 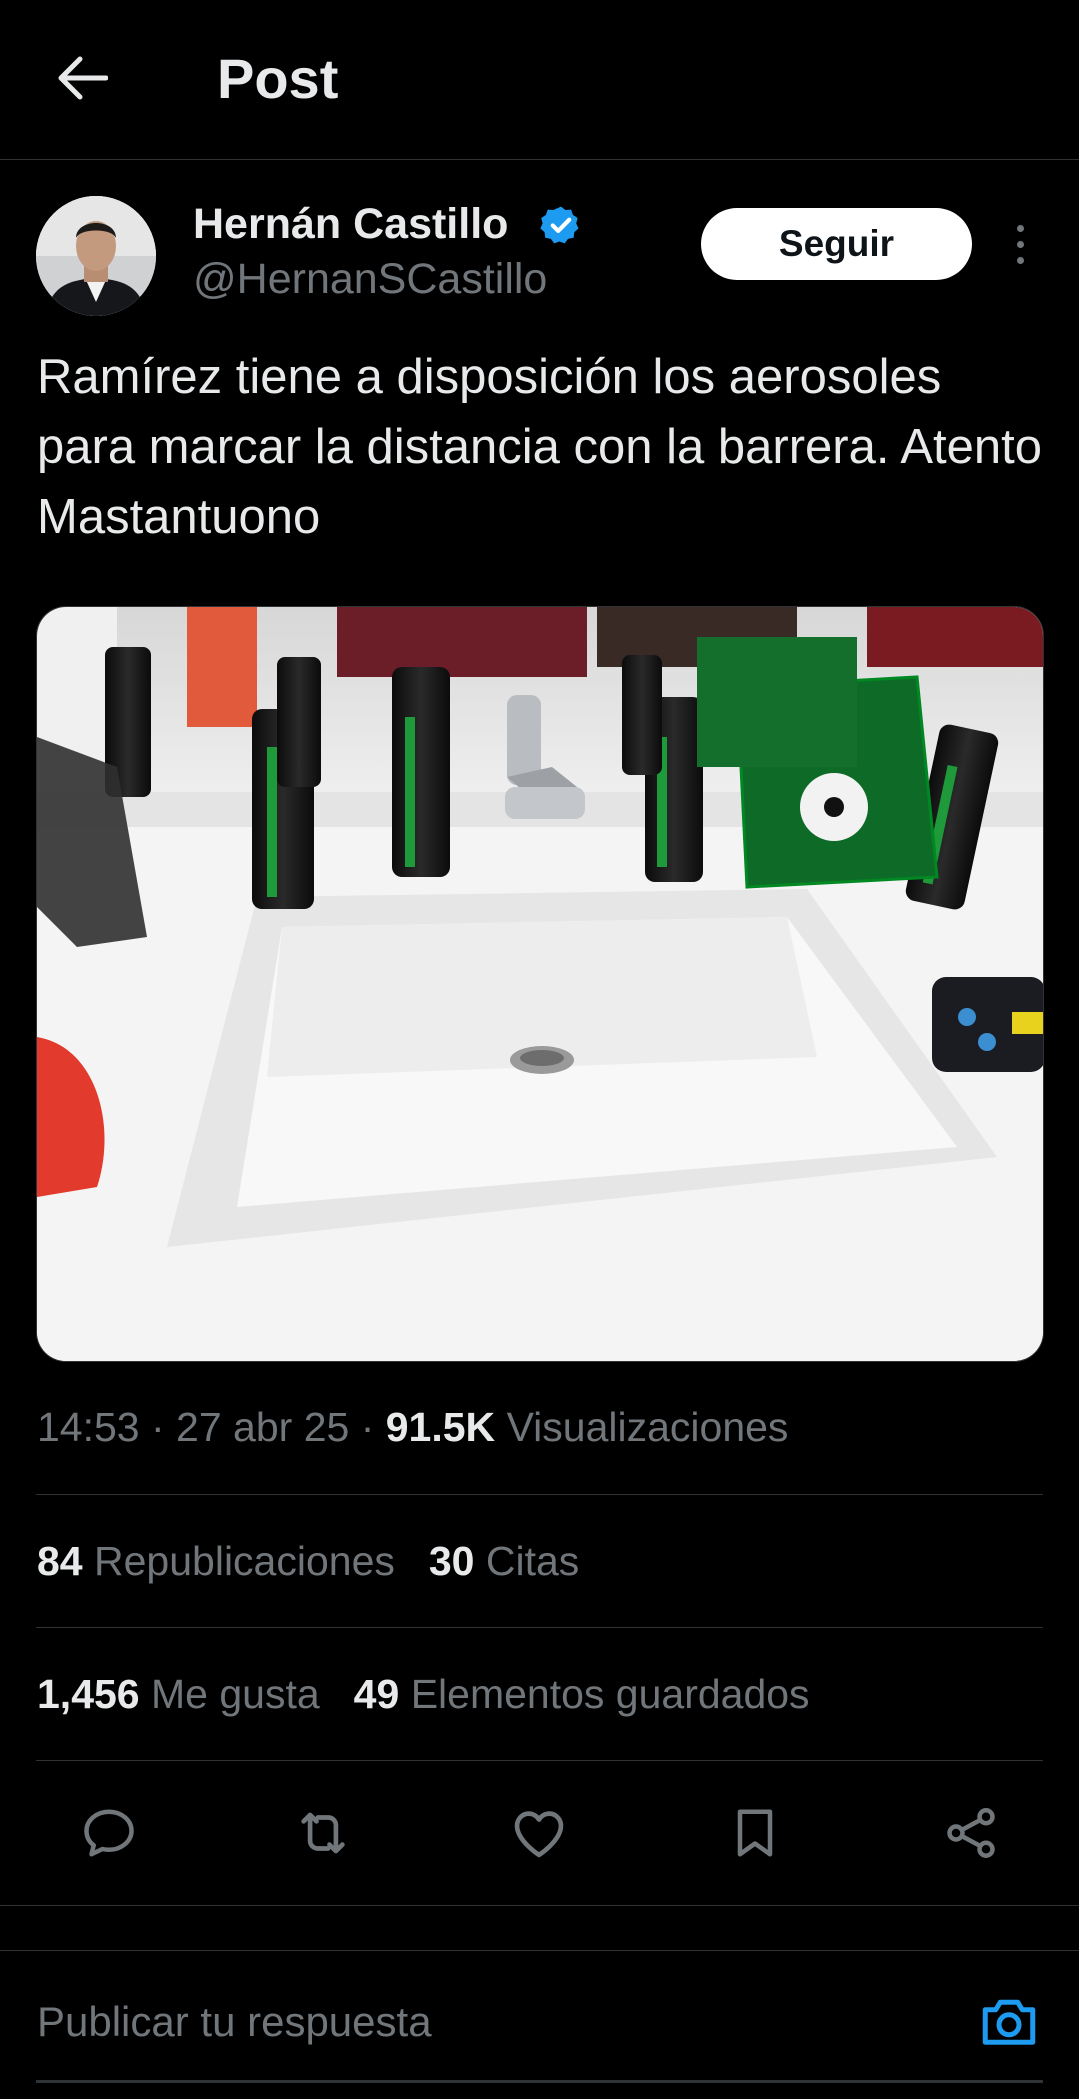 I want to click on post-date: 27 abr 25, so click(x=263, y=1427).